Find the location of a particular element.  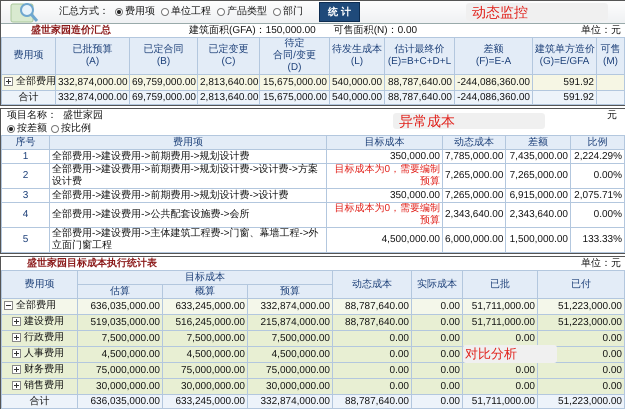

column-header: 已付 is located at coordinates (581, 284).